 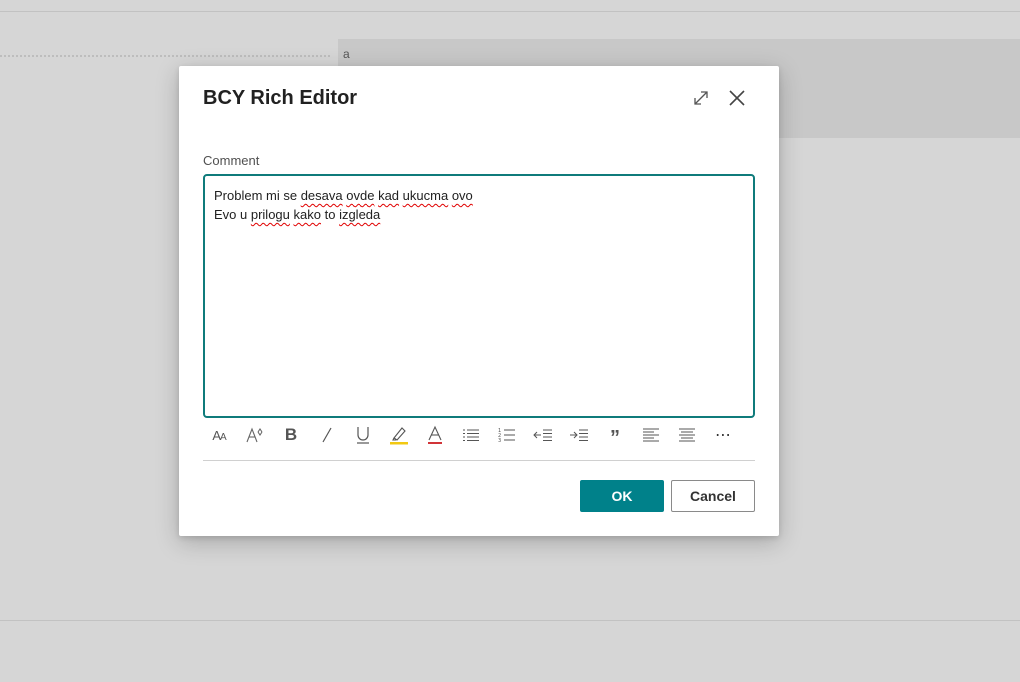 I want to click on bullet-list-icon, so click(x=471, y=435).